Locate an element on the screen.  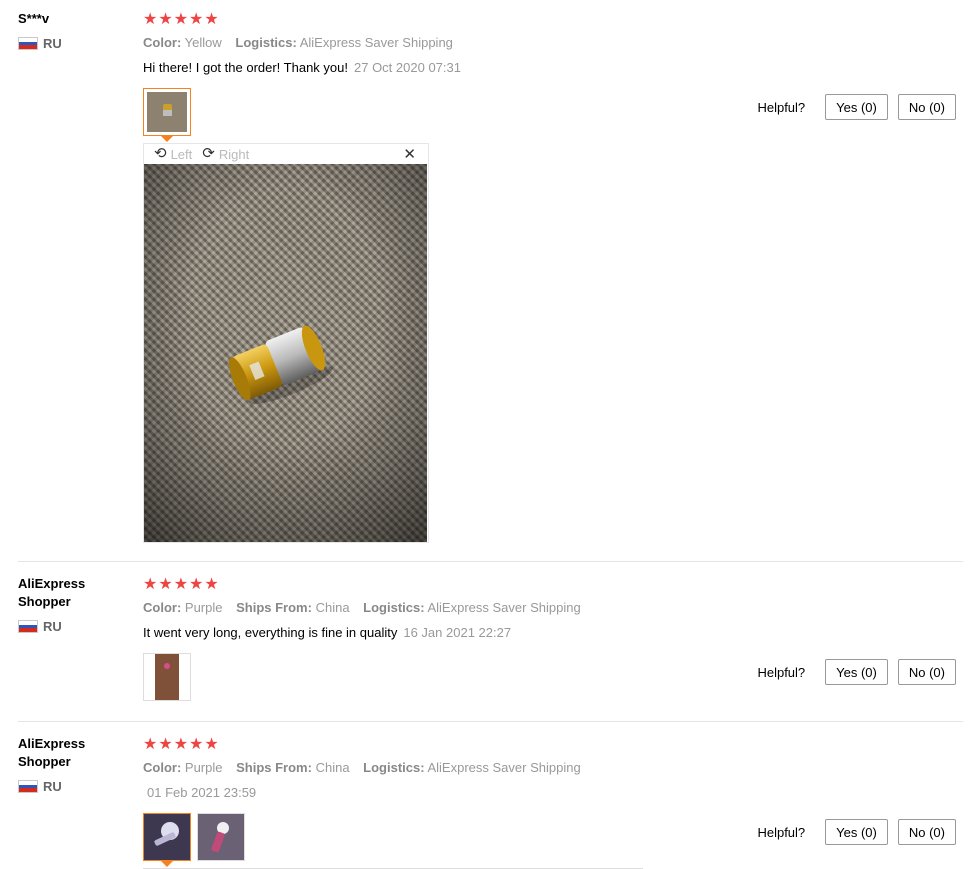
review-date: 16 Jan 2021 22:27 is located at coordinates (457, 632).